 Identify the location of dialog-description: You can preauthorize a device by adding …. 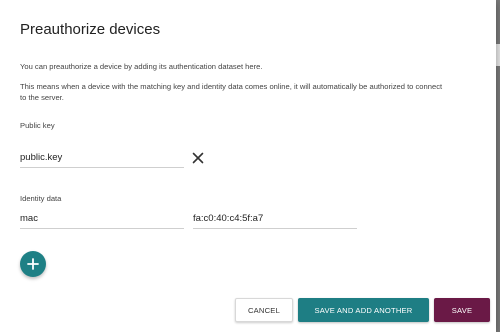
(141, 66).